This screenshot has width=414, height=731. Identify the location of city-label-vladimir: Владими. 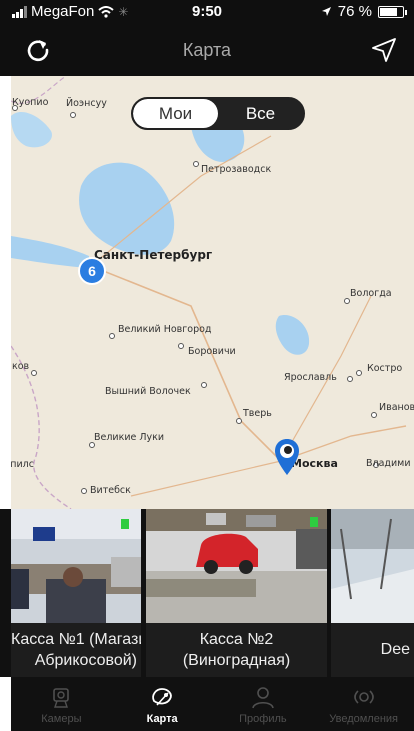
(388, 463).